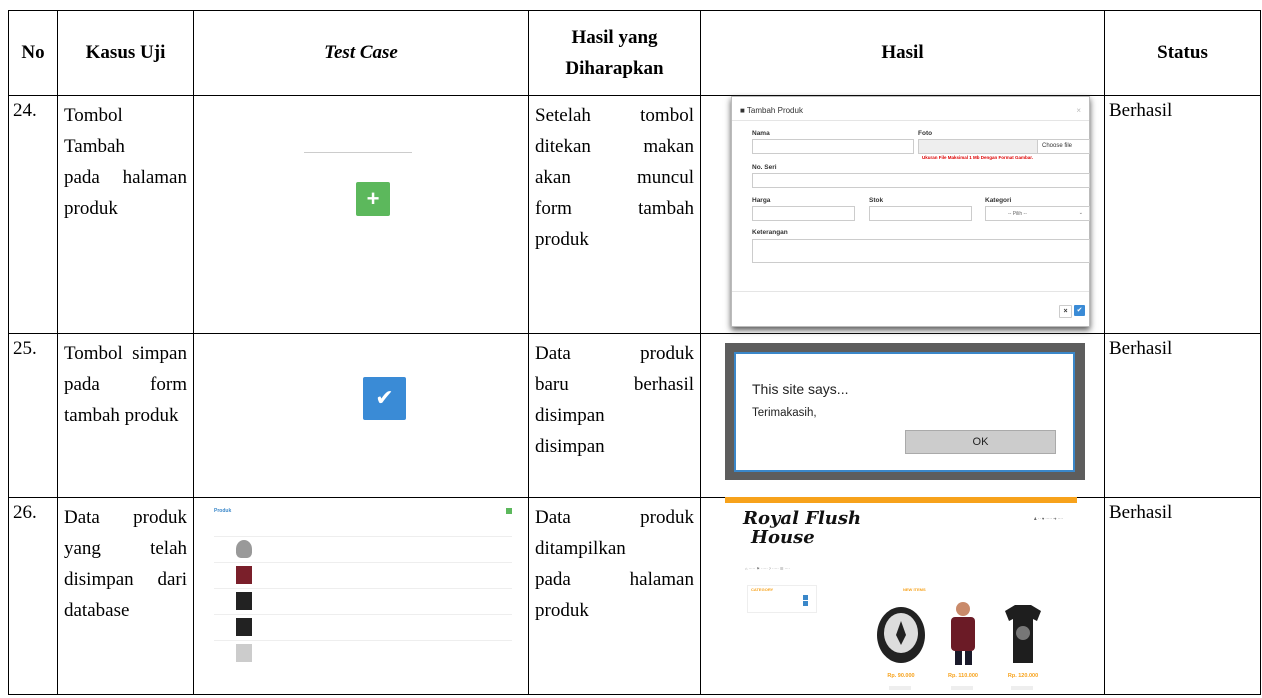  What do you see at coordinates (361, 214) in the screenshot?
I see `row-test-case: +` at bounding box center [361, 214].